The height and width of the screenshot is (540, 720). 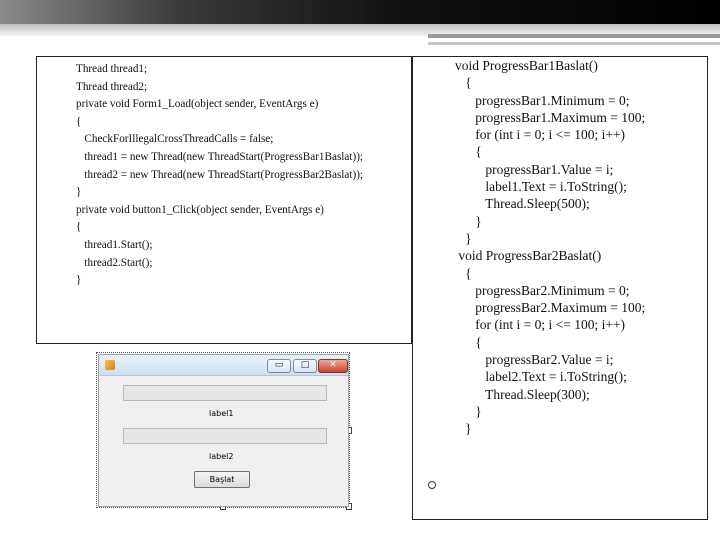 What do you see at coordinates (528, 256) in the screenshot?
I see `code-line: void ProgressBar2Baslat()` at bounding box center [528, 256].